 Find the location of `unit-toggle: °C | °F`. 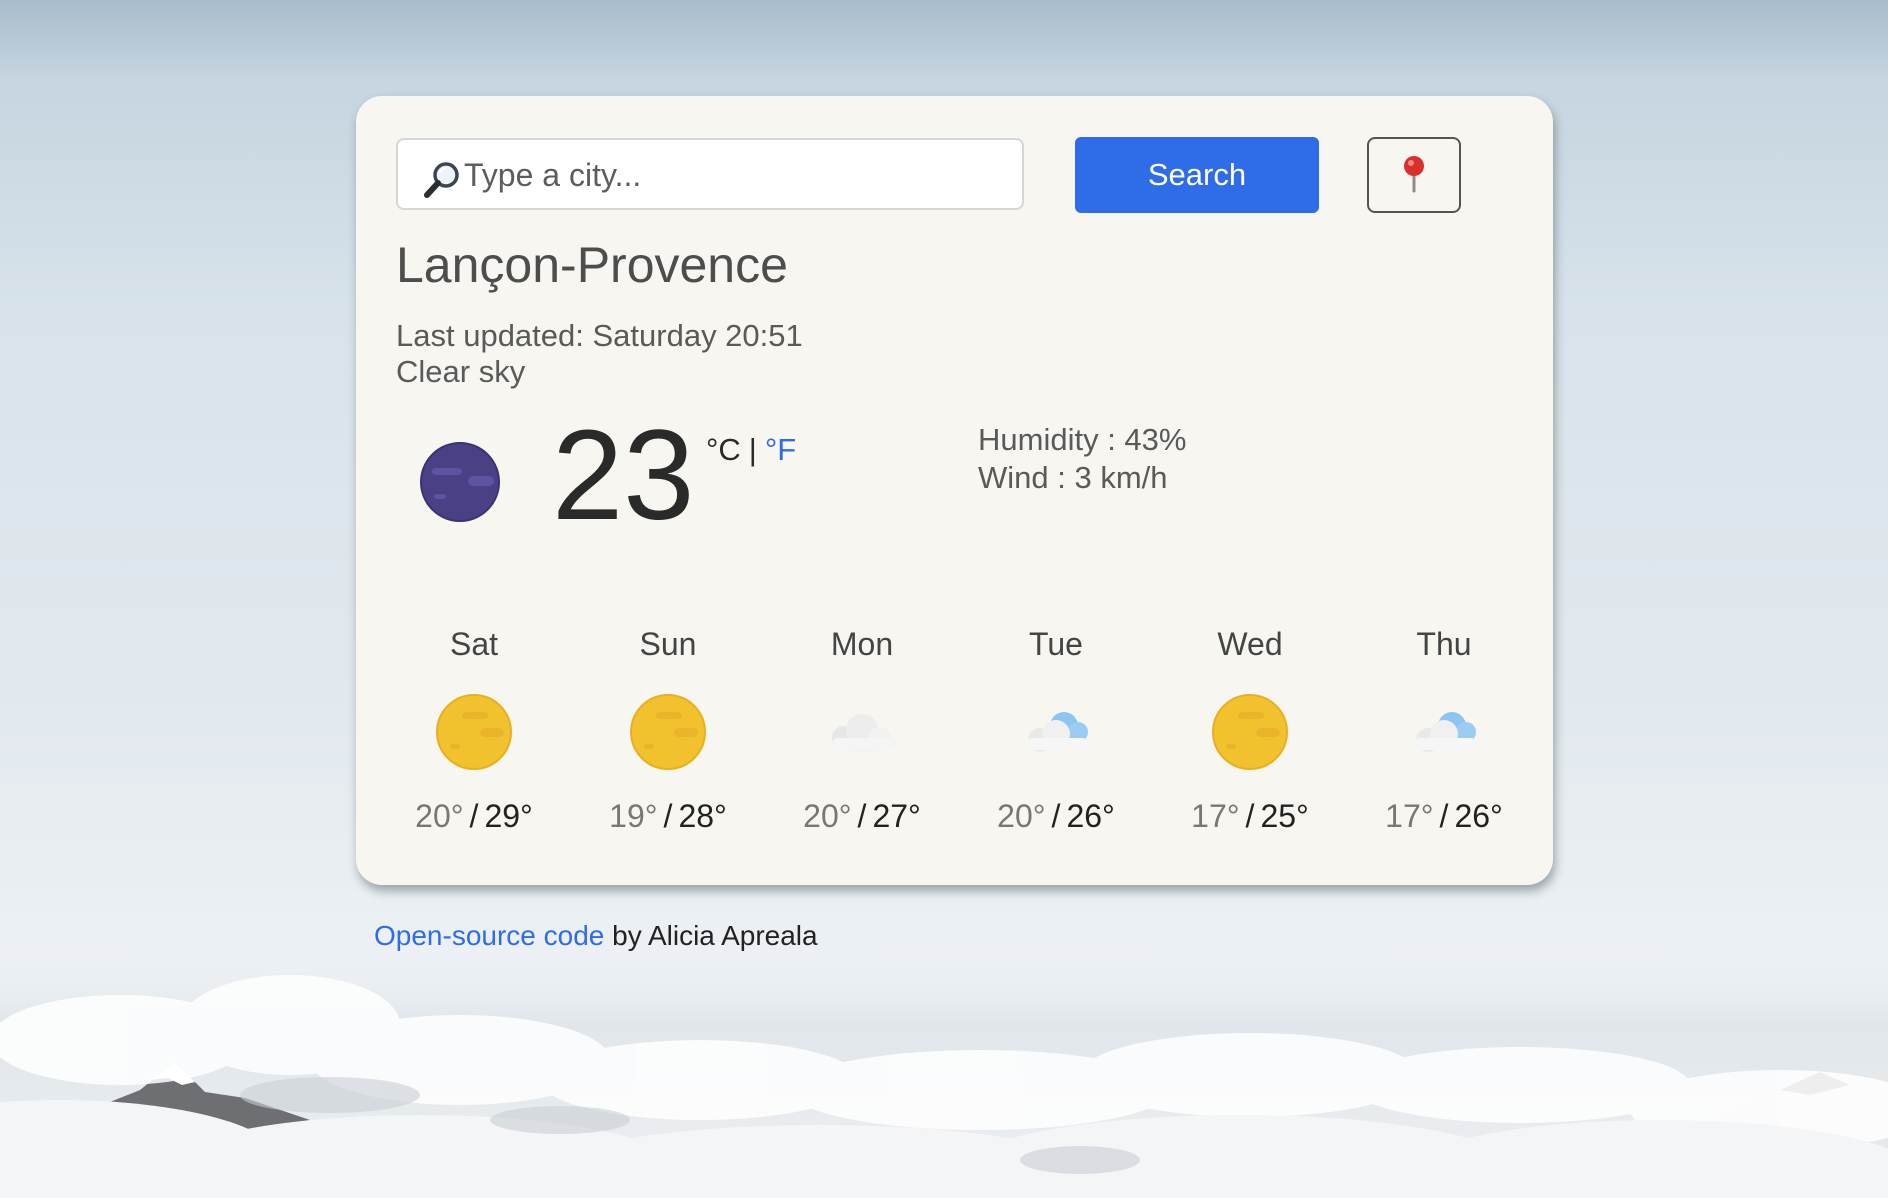

unit-toggle: °C | °F is located at coordinates (751, 450).